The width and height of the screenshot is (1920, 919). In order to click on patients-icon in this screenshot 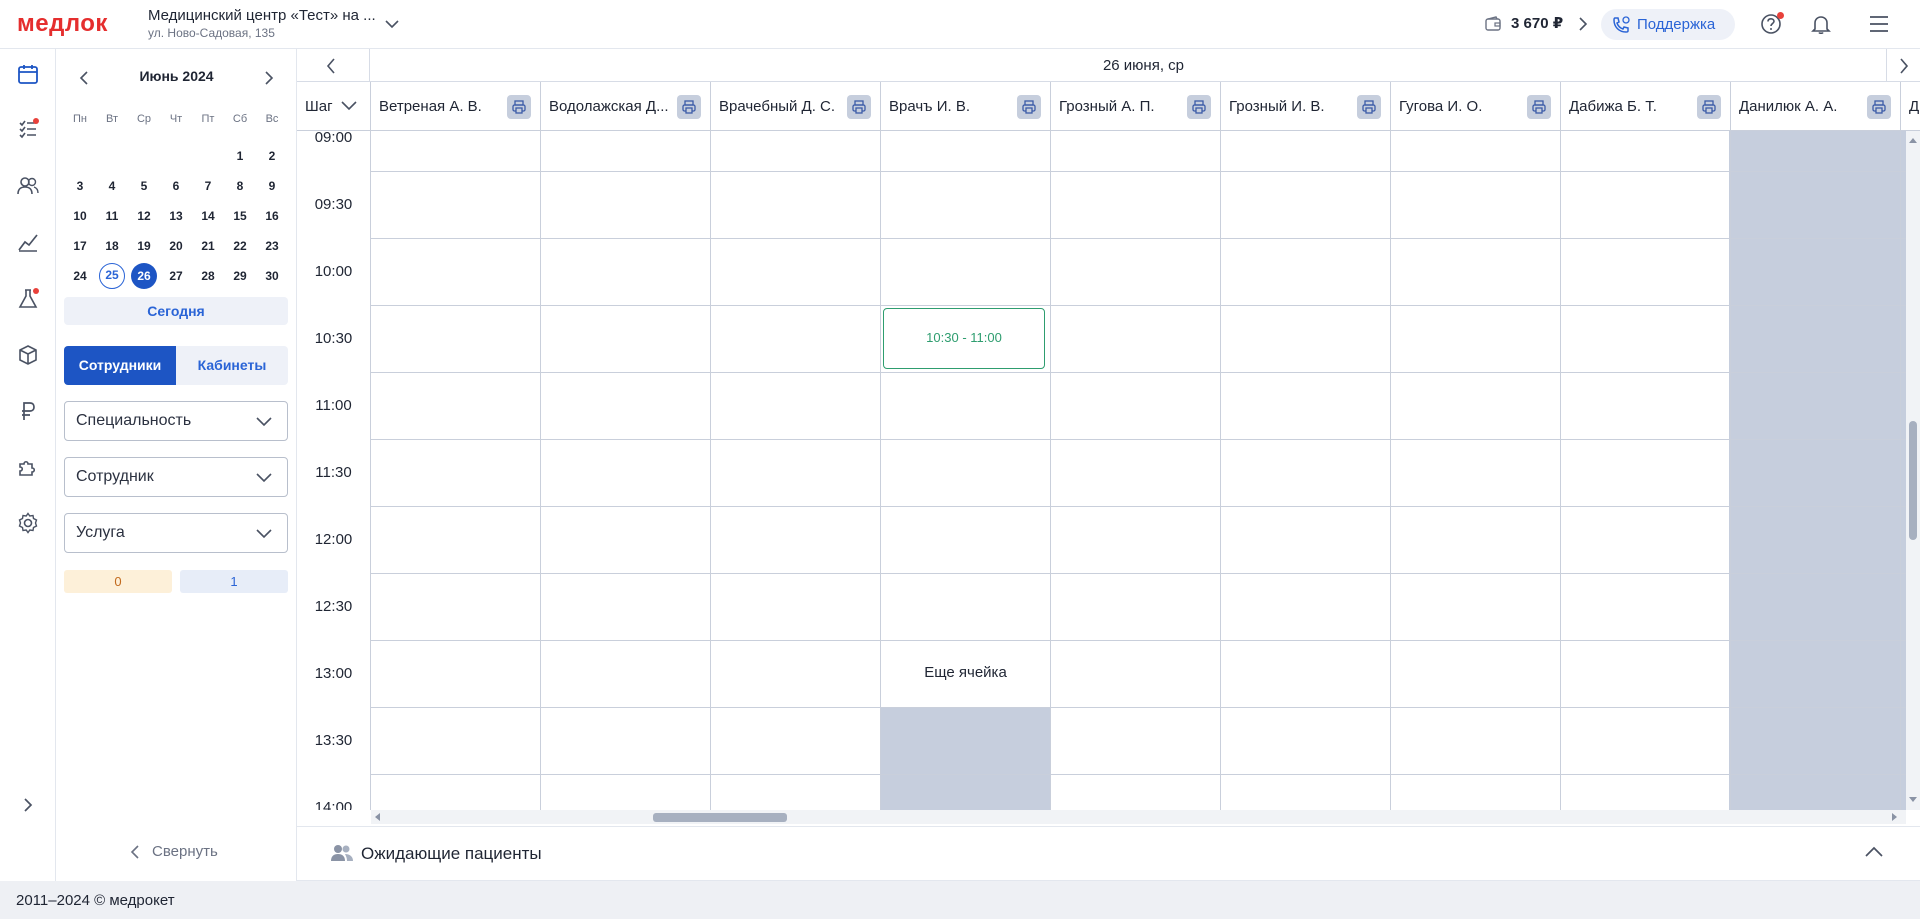, I will do `click(28, 186)`.